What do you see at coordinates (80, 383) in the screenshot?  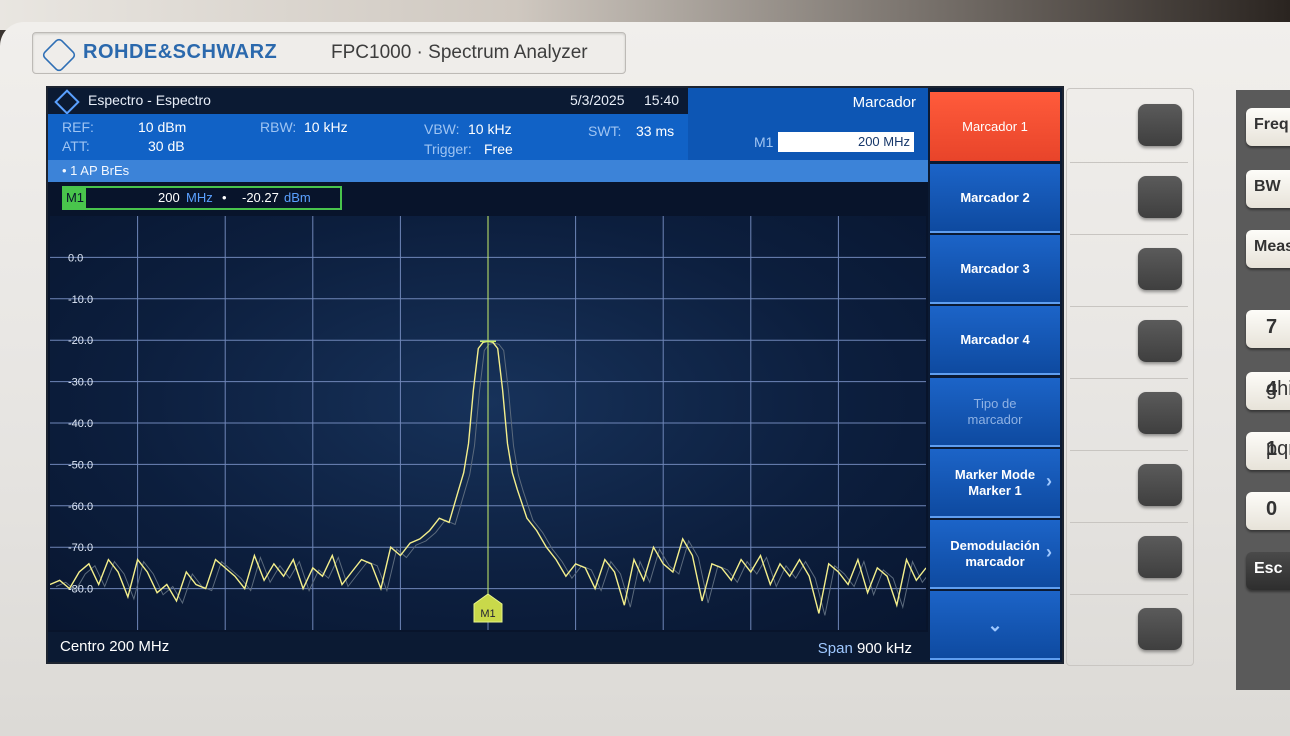 I see `y-tick-label: -30.0` at bounding box center [80, 383].